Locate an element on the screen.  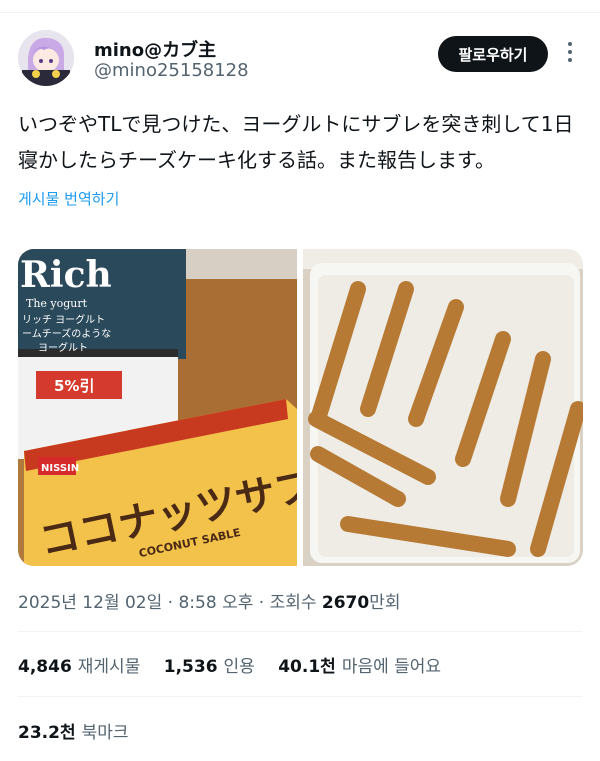
likes-label: 마음에 들어요 is located at coordinates (391, 667).